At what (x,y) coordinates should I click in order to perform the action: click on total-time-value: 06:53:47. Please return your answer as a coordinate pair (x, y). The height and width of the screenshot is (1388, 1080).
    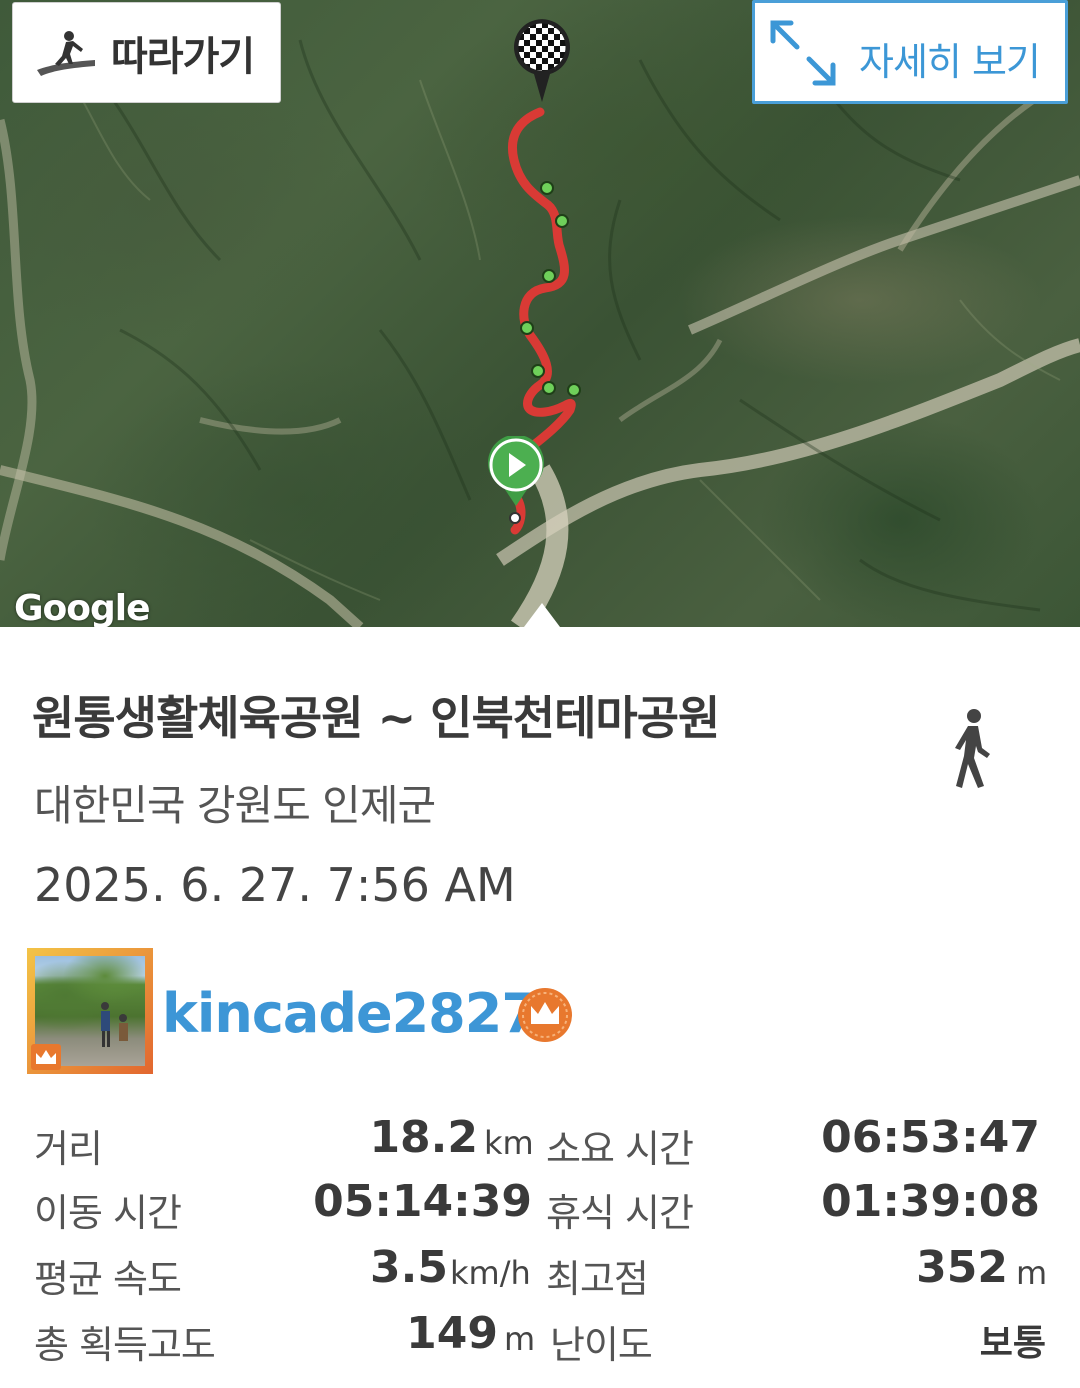
    Looking at the image, I should click on (930, 1137).